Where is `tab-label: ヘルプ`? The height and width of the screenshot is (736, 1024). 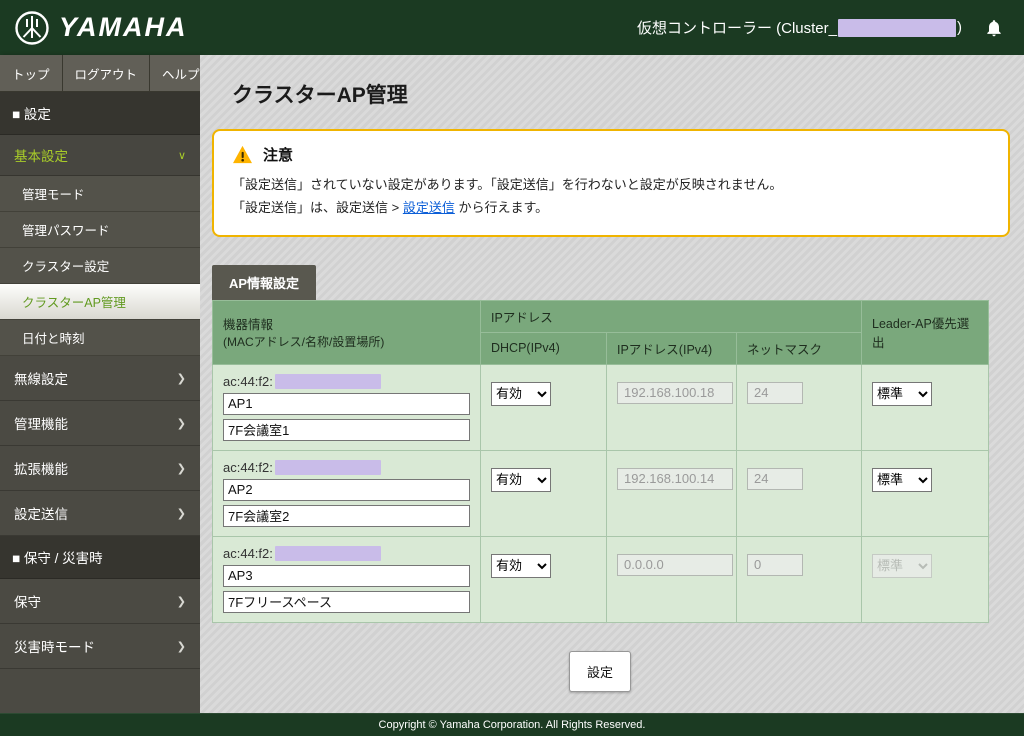 tab-label: ヘルプ is located at coordinates (181, 75).